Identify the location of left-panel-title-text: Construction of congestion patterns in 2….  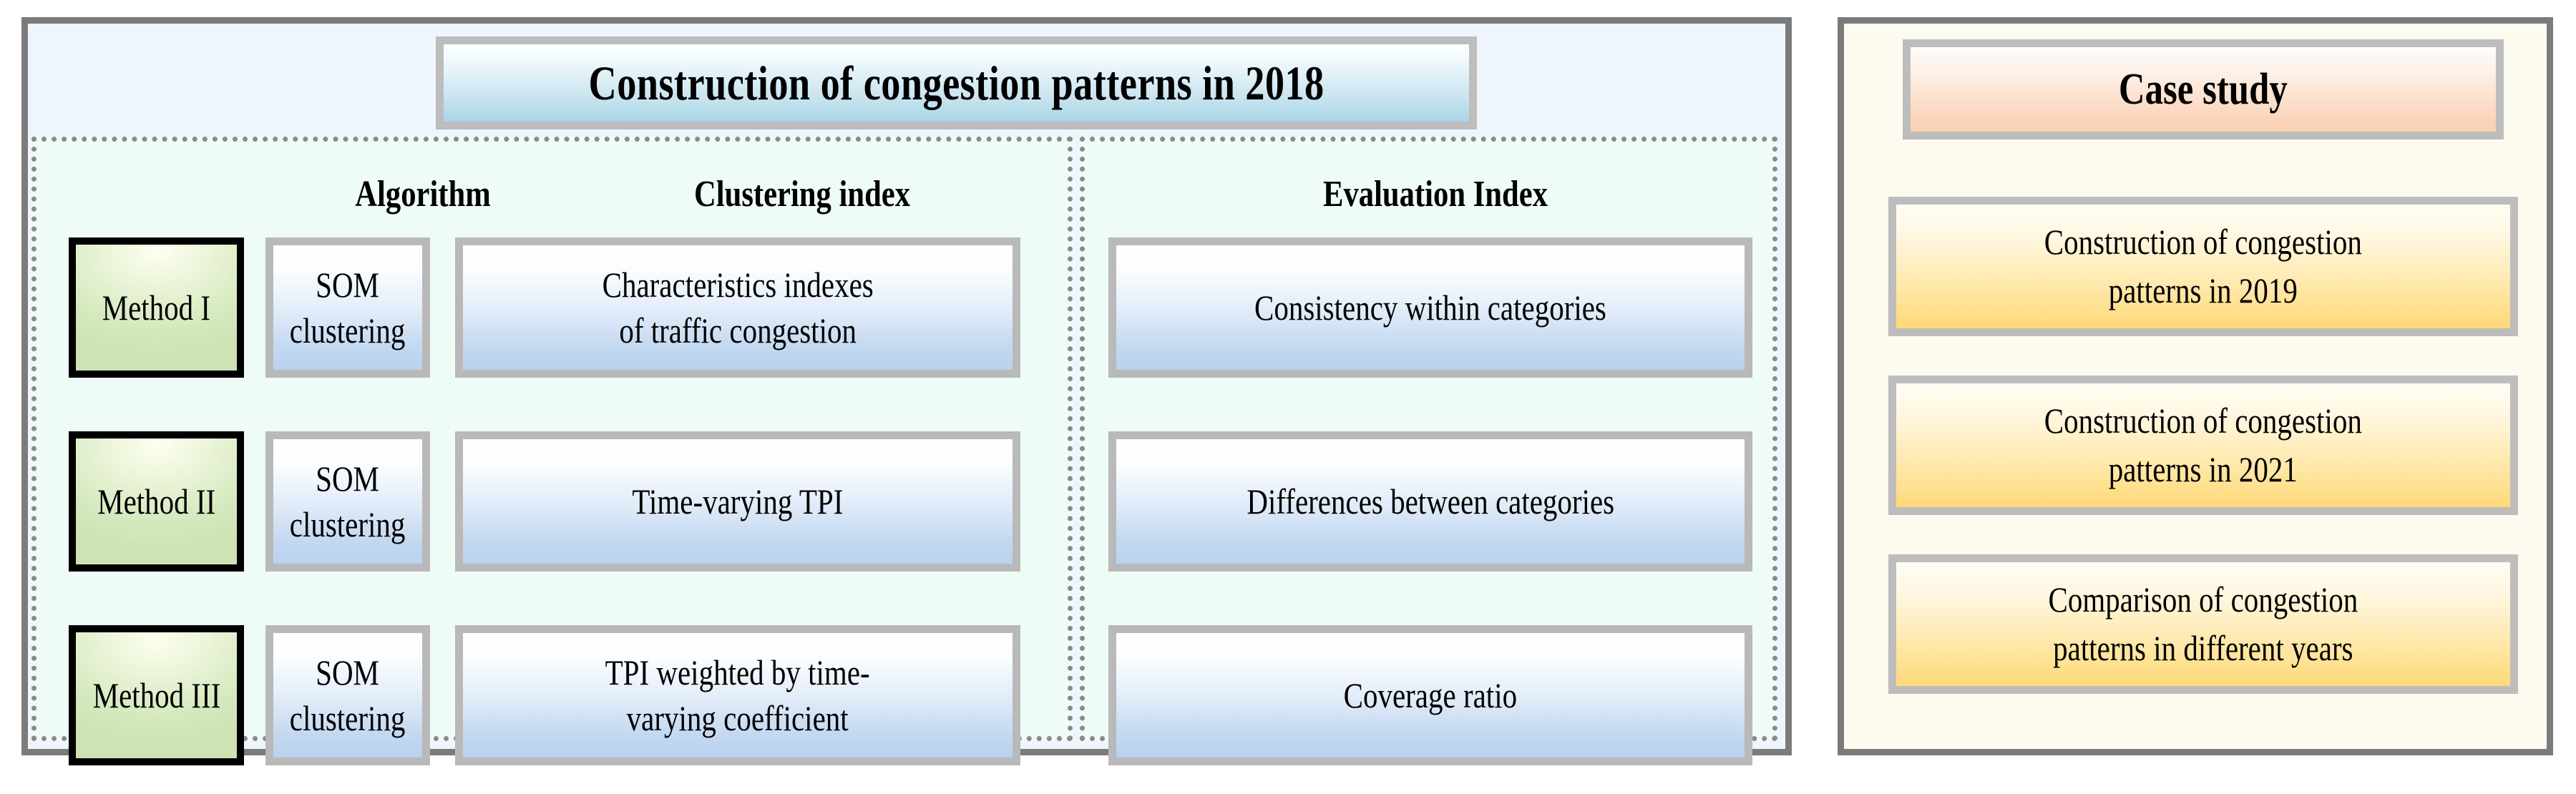
(956, 82).